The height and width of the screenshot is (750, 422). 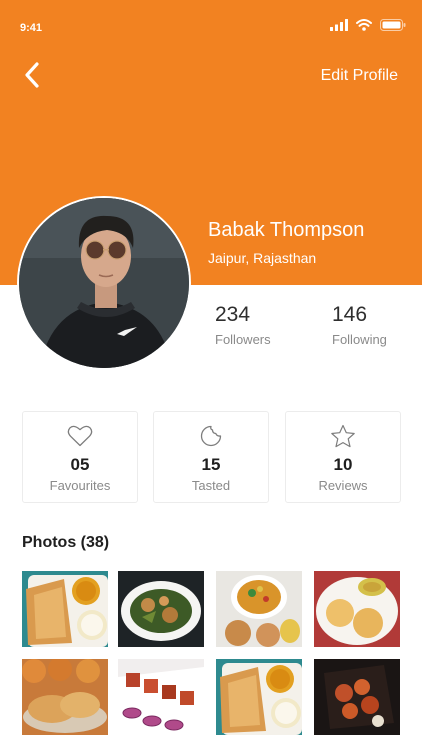 I want to click on wifi-icon, so click(x=364, y=27).